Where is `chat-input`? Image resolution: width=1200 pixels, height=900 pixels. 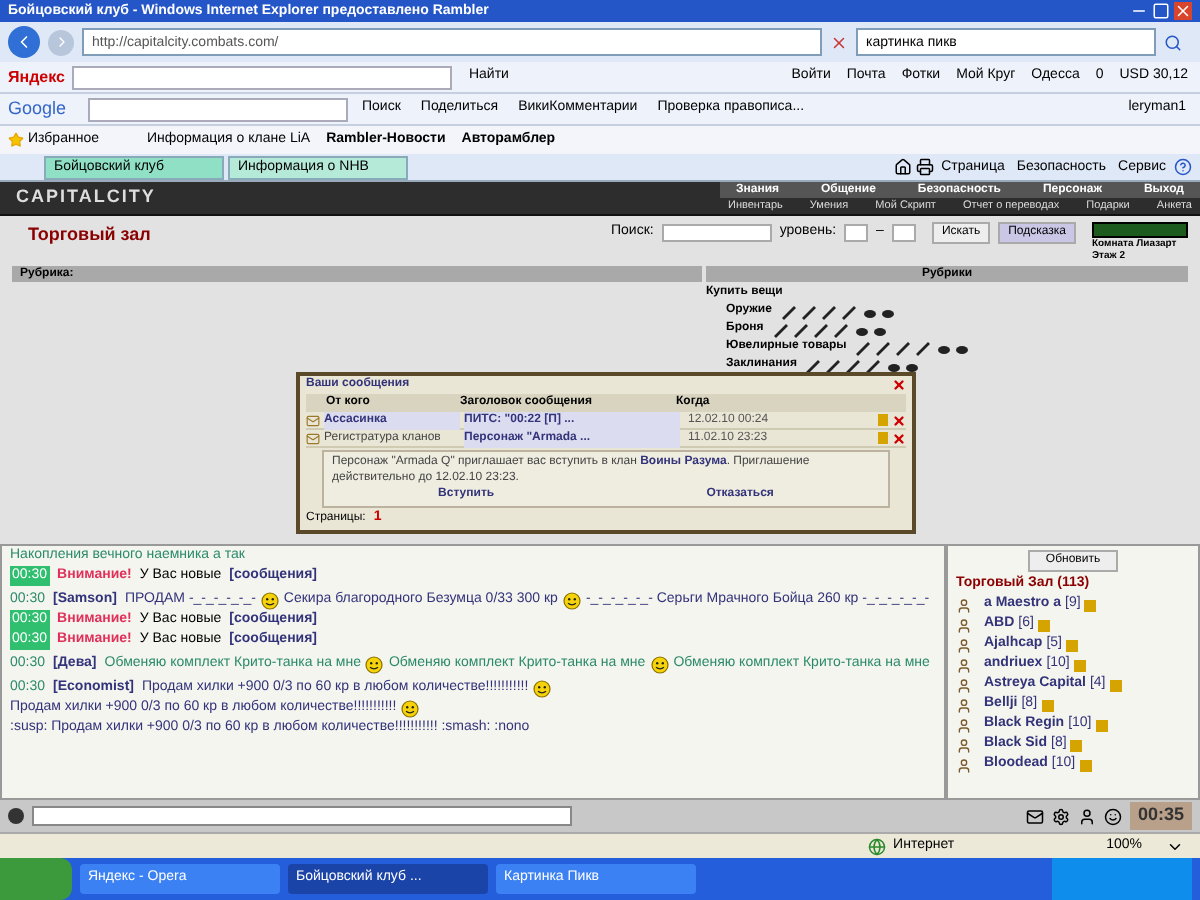
chat-input is located at coordinates (302, 816).